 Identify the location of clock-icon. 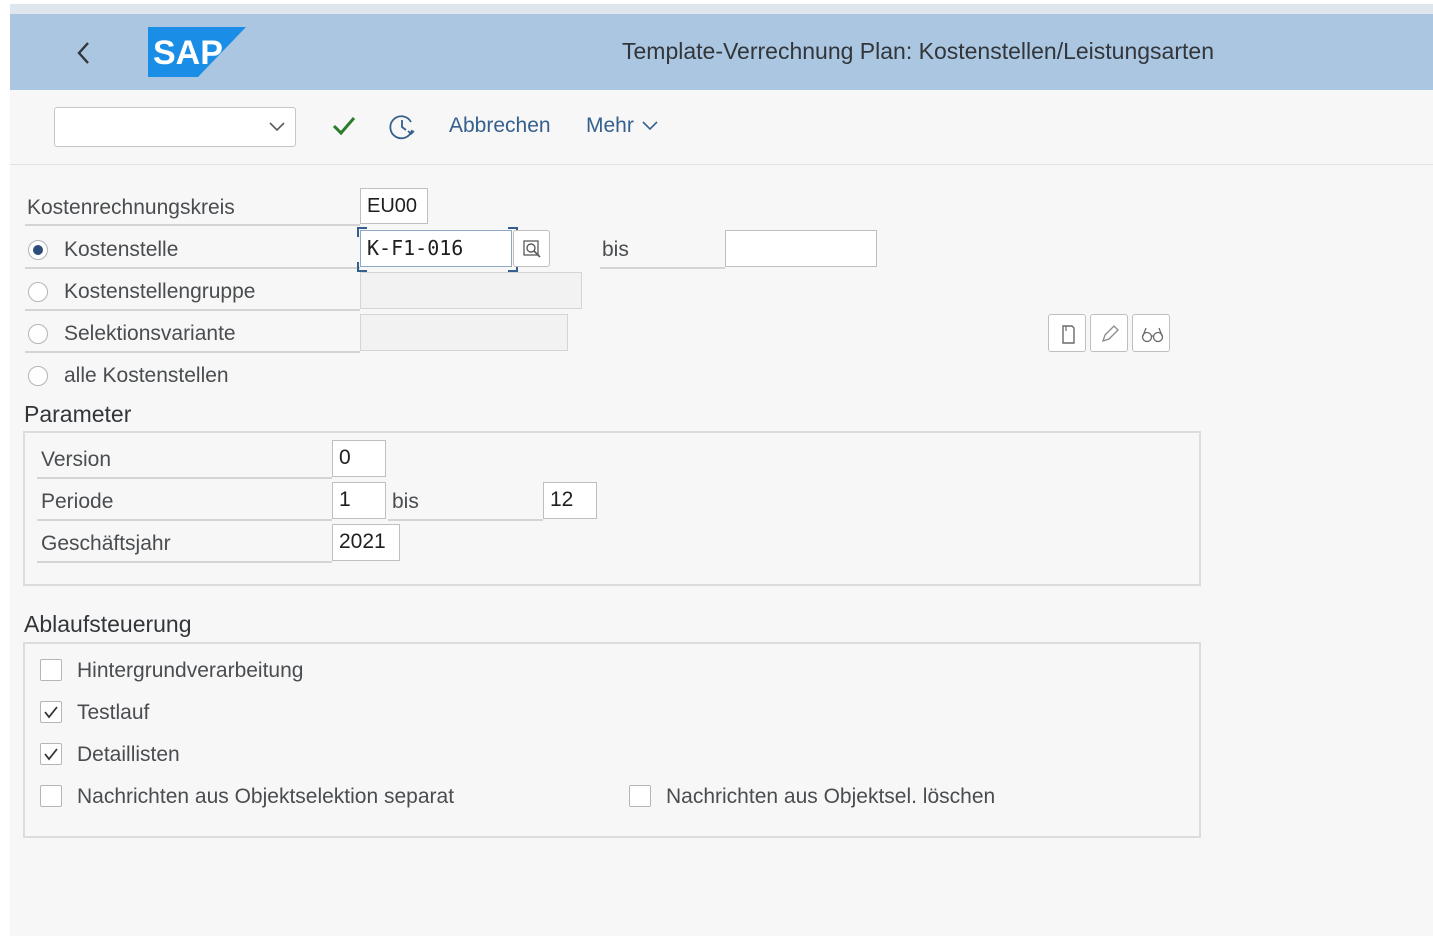
(402, 127).